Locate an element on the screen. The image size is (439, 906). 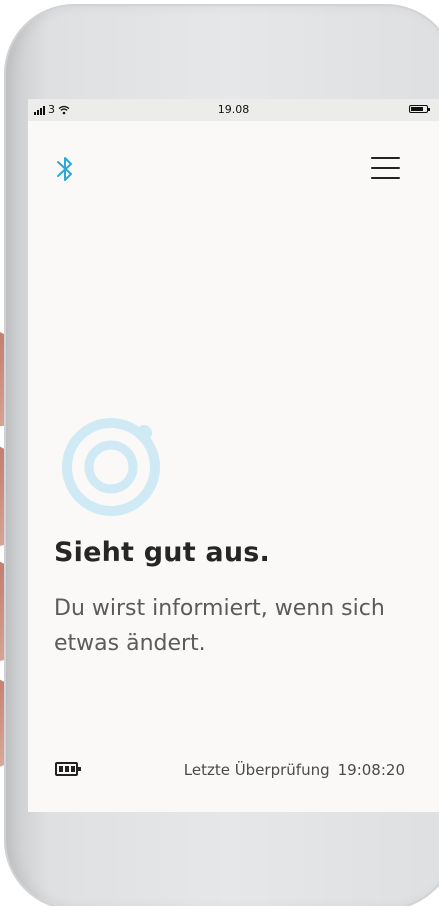
status-headline: Sieht gut aus. is located at coordinates (162, 552).